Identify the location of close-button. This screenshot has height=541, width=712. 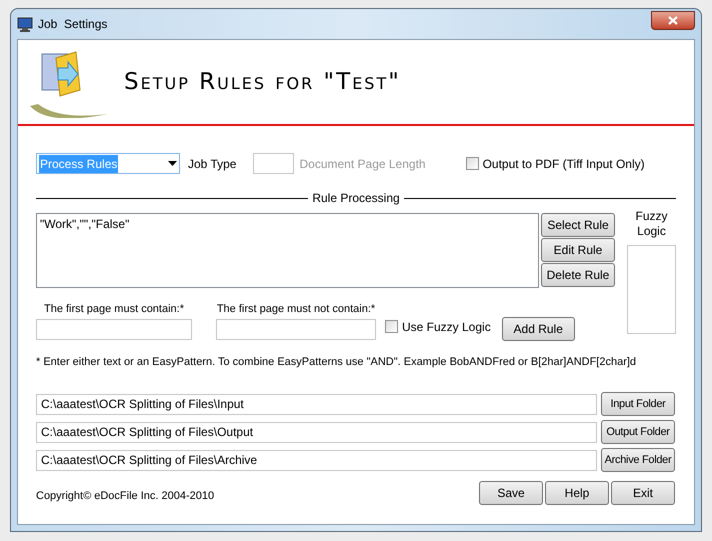
(673, 20).